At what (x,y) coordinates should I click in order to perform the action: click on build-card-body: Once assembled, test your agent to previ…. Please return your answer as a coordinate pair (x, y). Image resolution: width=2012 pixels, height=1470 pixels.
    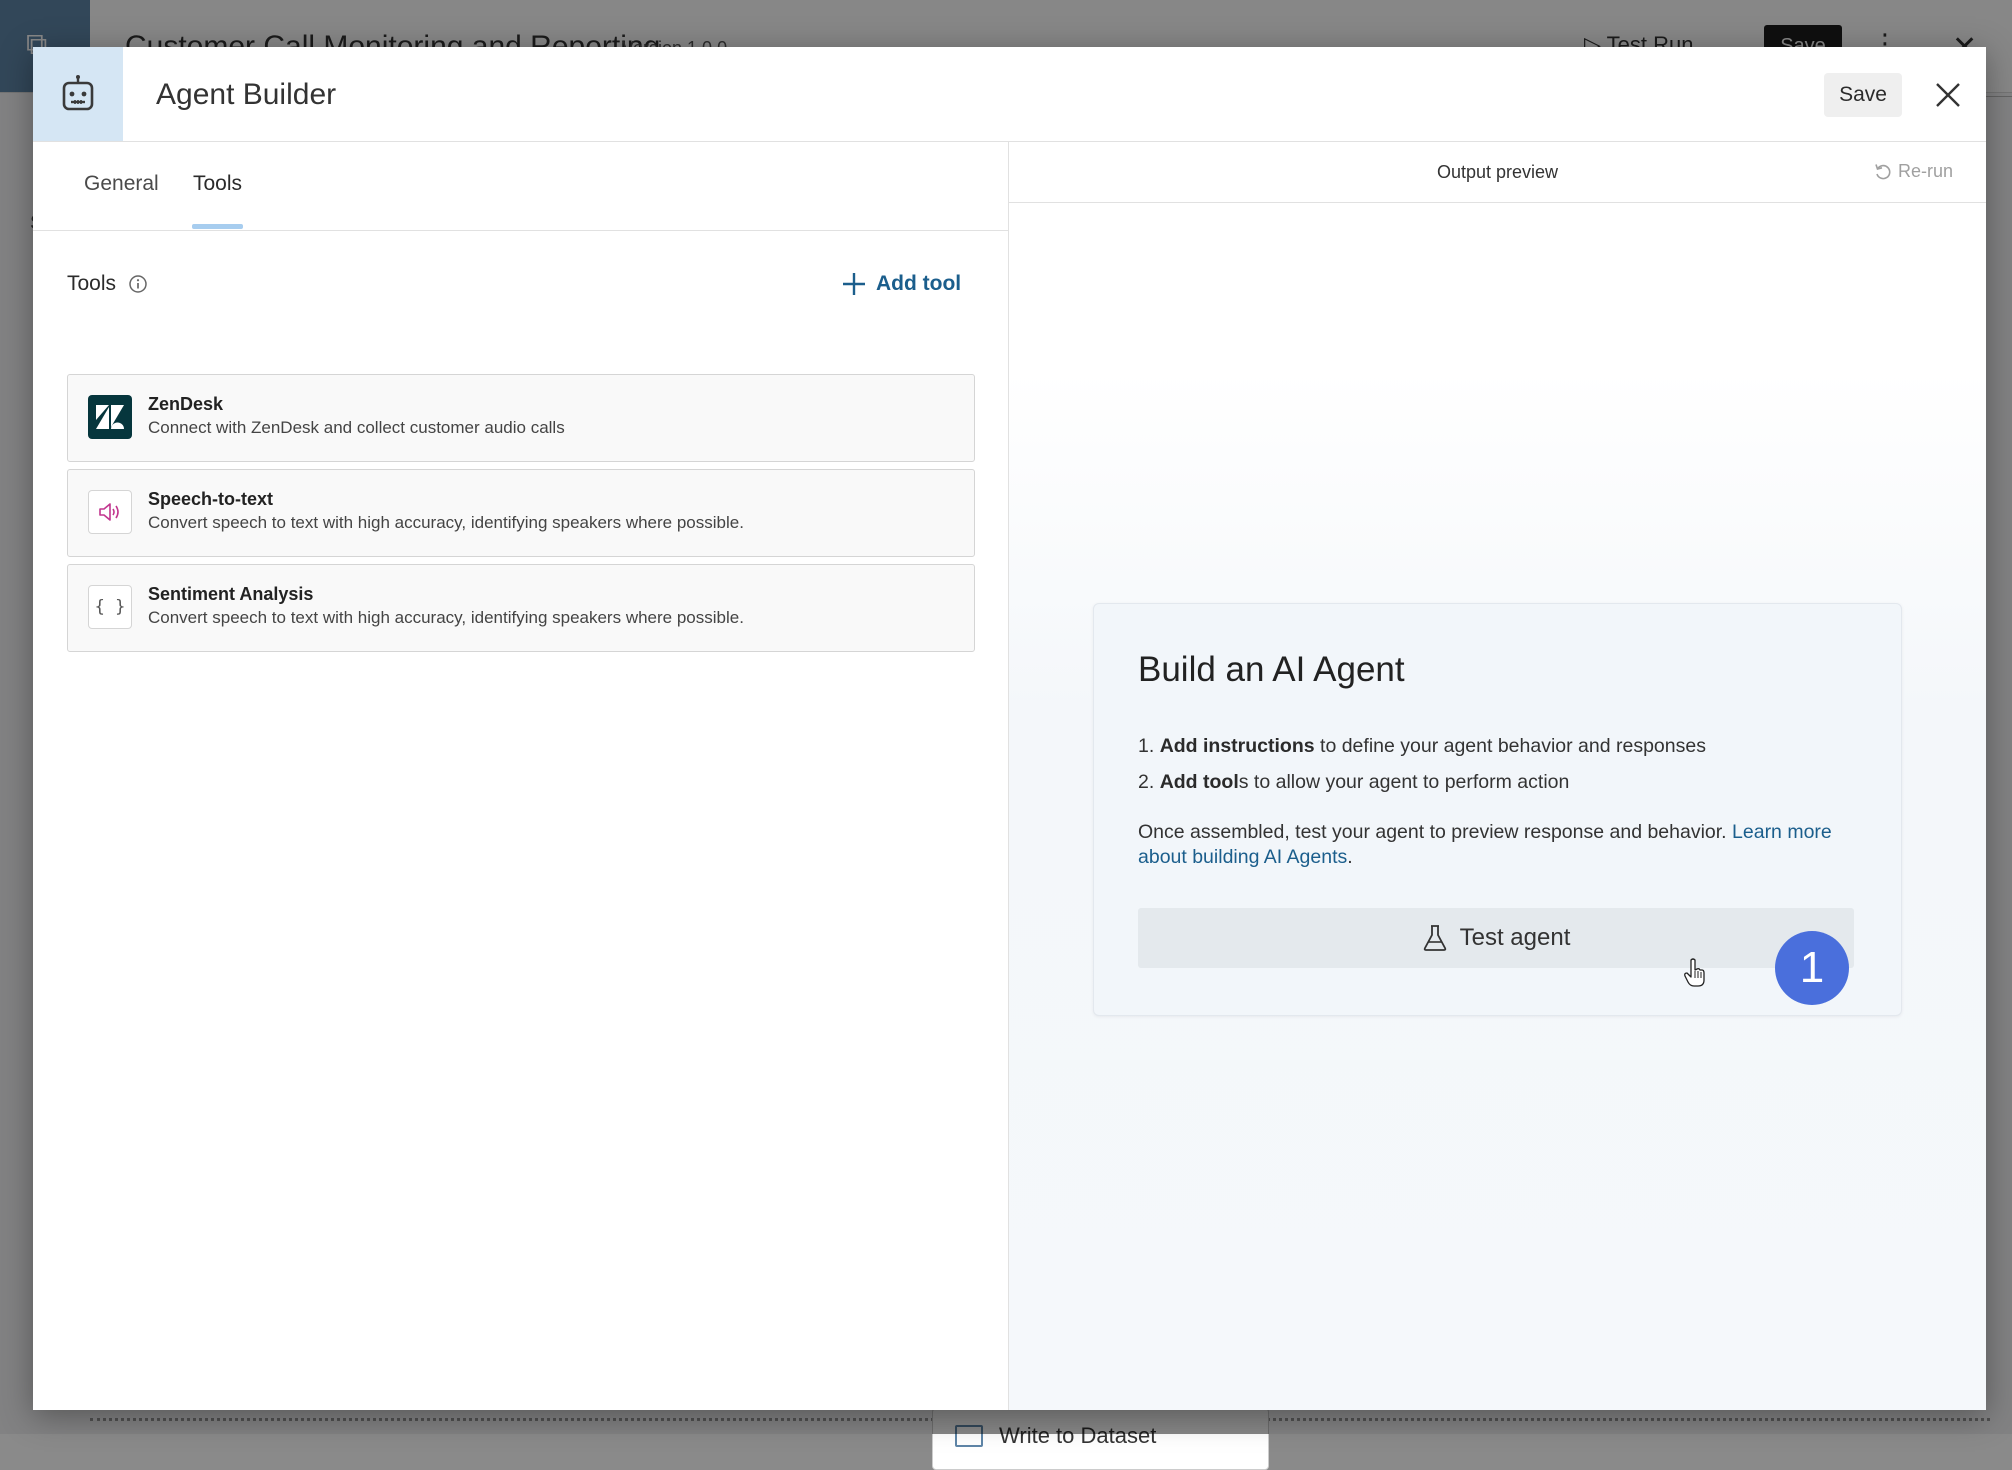
    Looking at the image, I should click on (1488, 845).